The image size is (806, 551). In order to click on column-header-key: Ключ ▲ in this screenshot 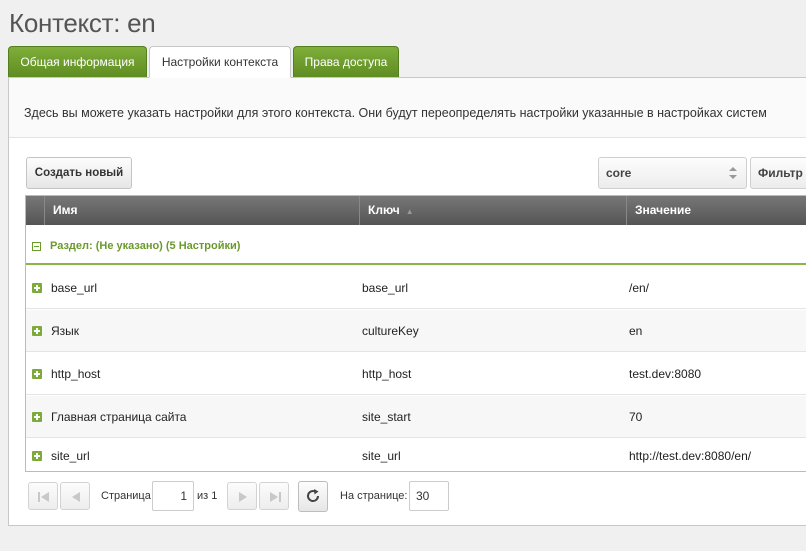, I will do `click(492, 210)`.